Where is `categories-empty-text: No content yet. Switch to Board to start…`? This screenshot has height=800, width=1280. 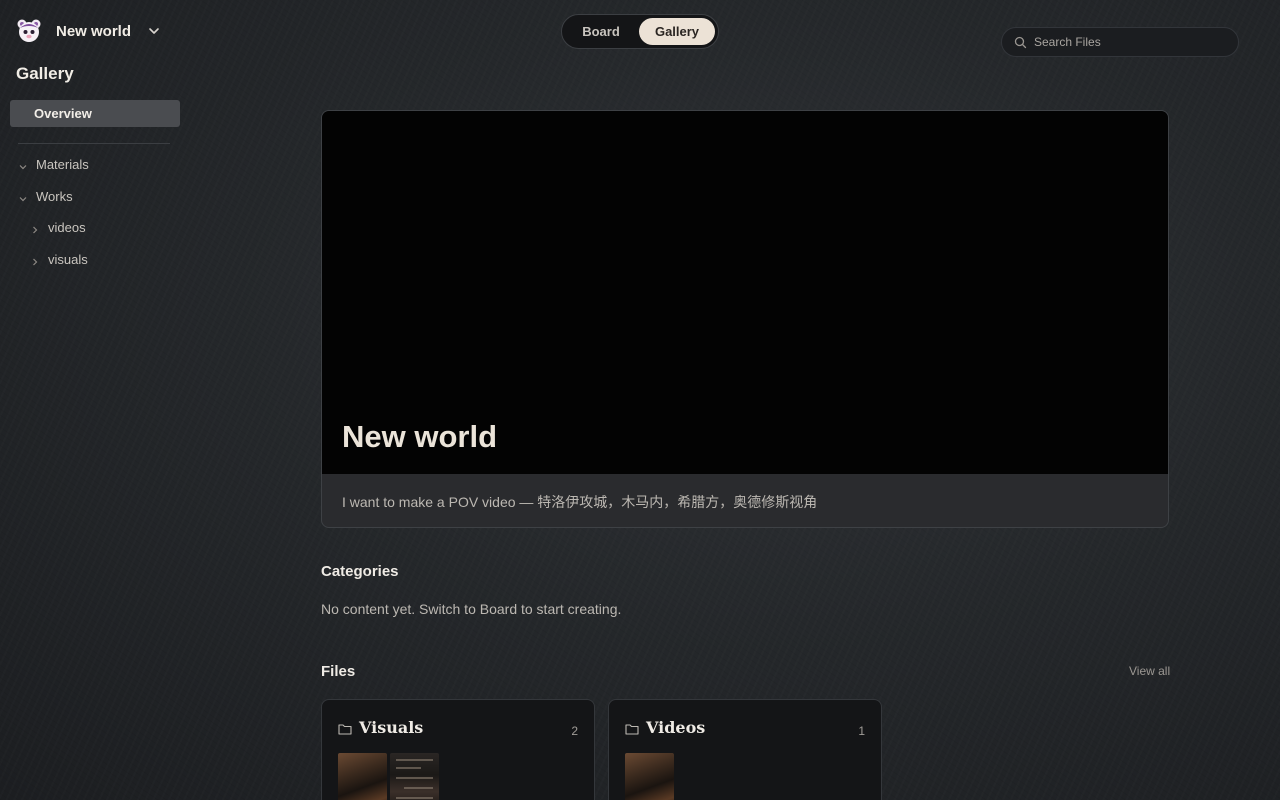 categories-empty-text: No content yet. Switch to Board to start… is located at coordinates (471, 609).